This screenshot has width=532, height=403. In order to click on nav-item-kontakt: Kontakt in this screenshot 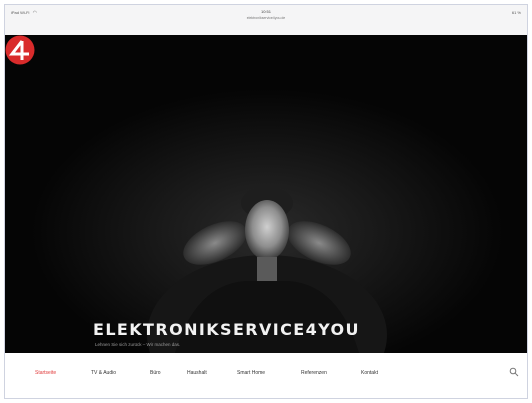, I will do `click(369, 373)`.